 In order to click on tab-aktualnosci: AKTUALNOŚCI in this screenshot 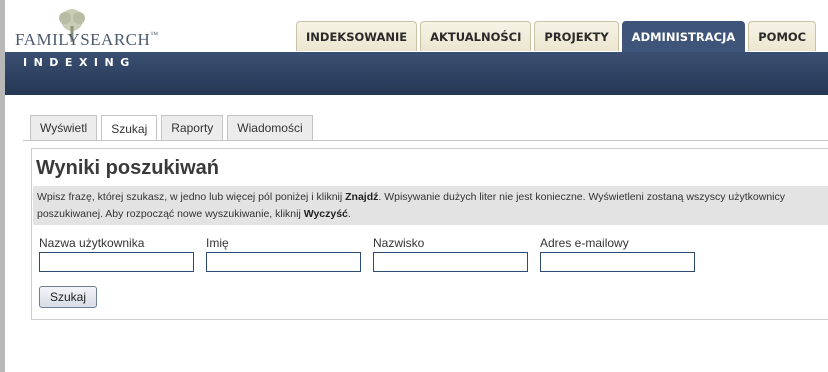, I will do `click(476, 36)`.